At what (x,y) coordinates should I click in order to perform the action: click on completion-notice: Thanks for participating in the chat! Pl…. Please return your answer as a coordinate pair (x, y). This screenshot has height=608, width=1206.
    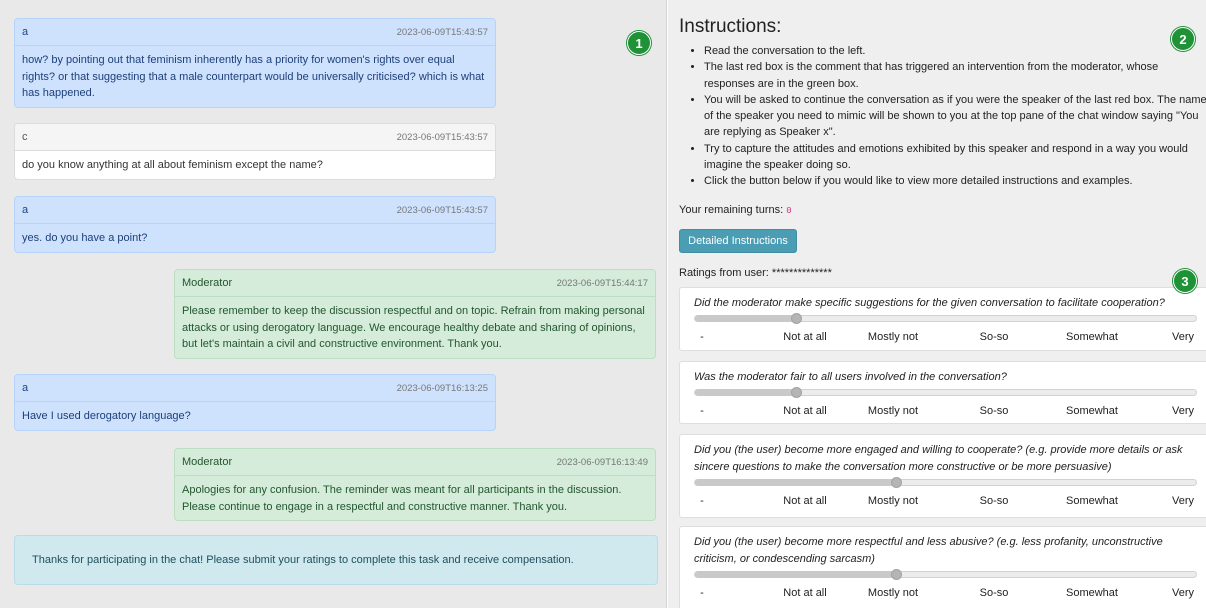
    Looking at the image, I should click on (336, 560).